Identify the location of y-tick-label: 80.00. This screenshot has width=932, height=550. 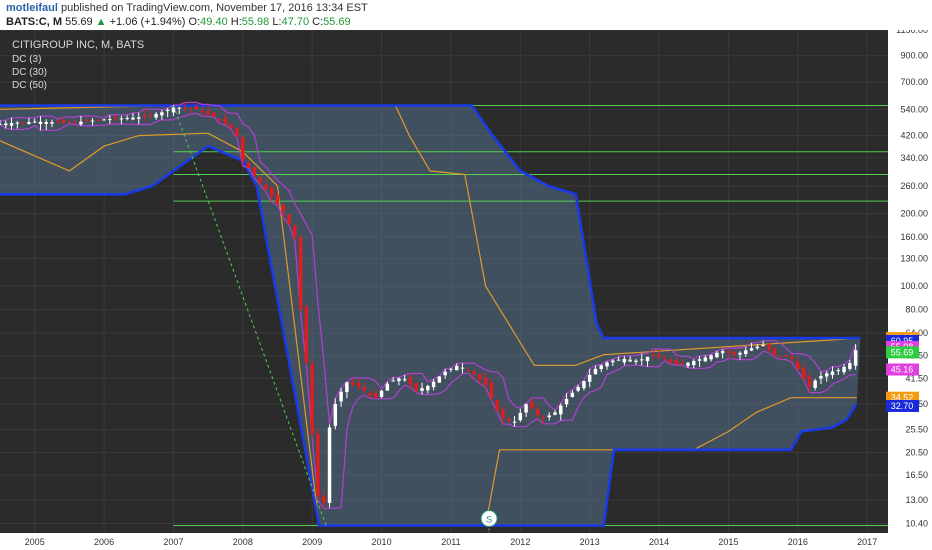
(916, 310).